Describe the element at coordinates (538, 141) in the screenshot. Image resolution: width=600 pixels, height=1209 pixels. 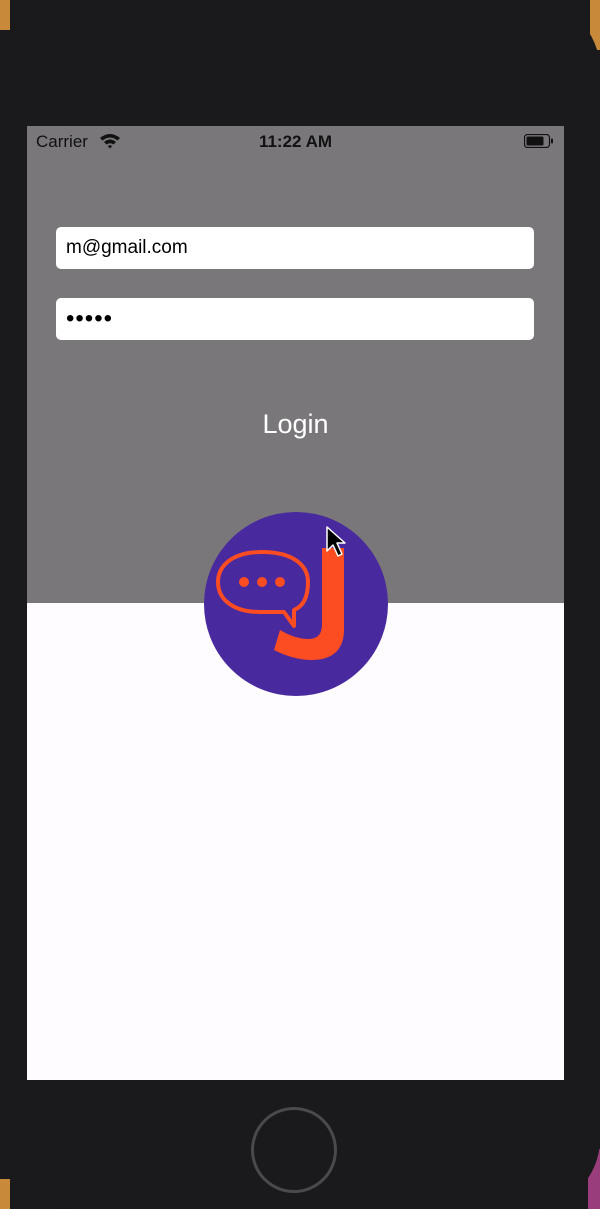
I see `battery-icon` at that location.